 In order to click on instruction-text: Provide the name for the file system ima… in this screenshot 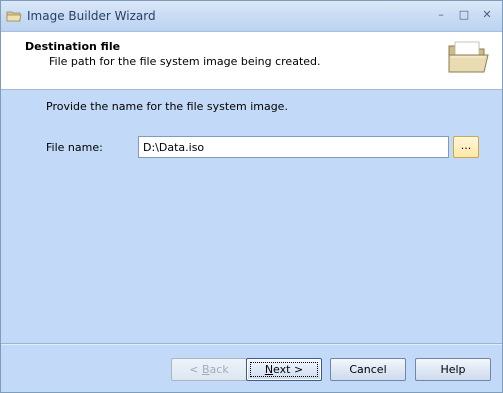, I will do `click(167, 106)`.